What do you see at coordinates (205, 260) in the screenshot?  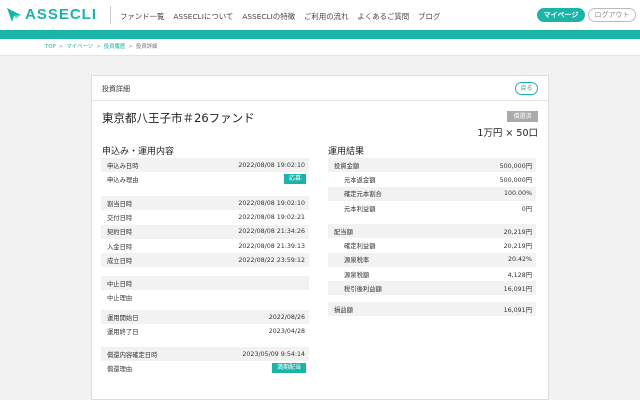 I see `detail-row: 成立日時 2022/08/22 23:59:12` at bounding box center [205, 260].